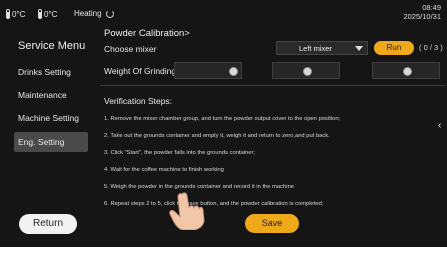 This screenshot has width=447, height=255. I want to click on sidebar-title: Service Menu, so click(52, 46).